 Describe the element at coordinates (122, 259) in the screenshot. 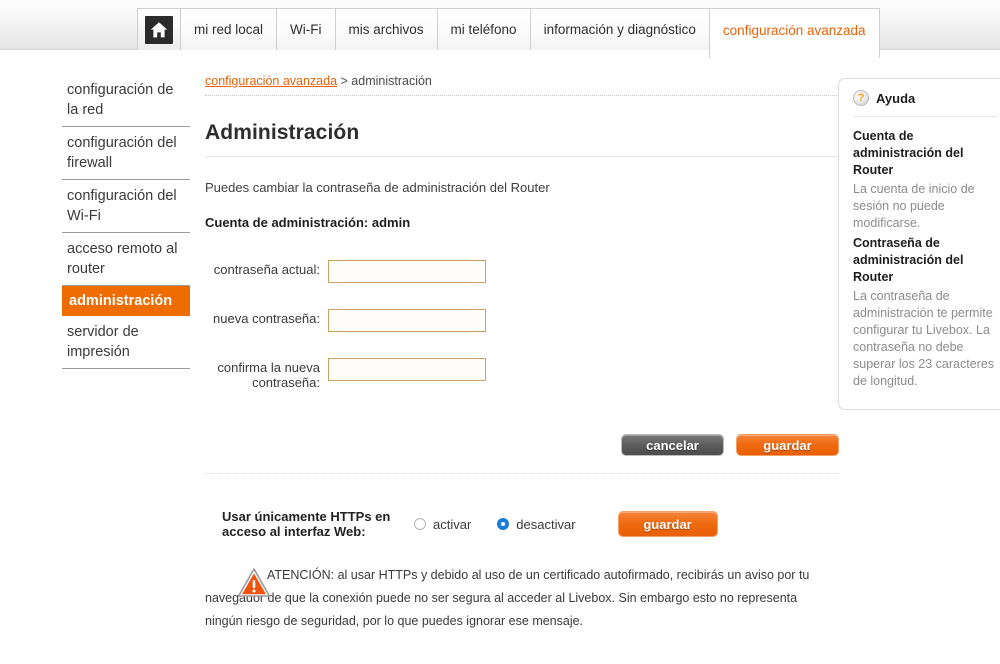

I see `sidebar-item-label: acceso remoto al router` at that location.